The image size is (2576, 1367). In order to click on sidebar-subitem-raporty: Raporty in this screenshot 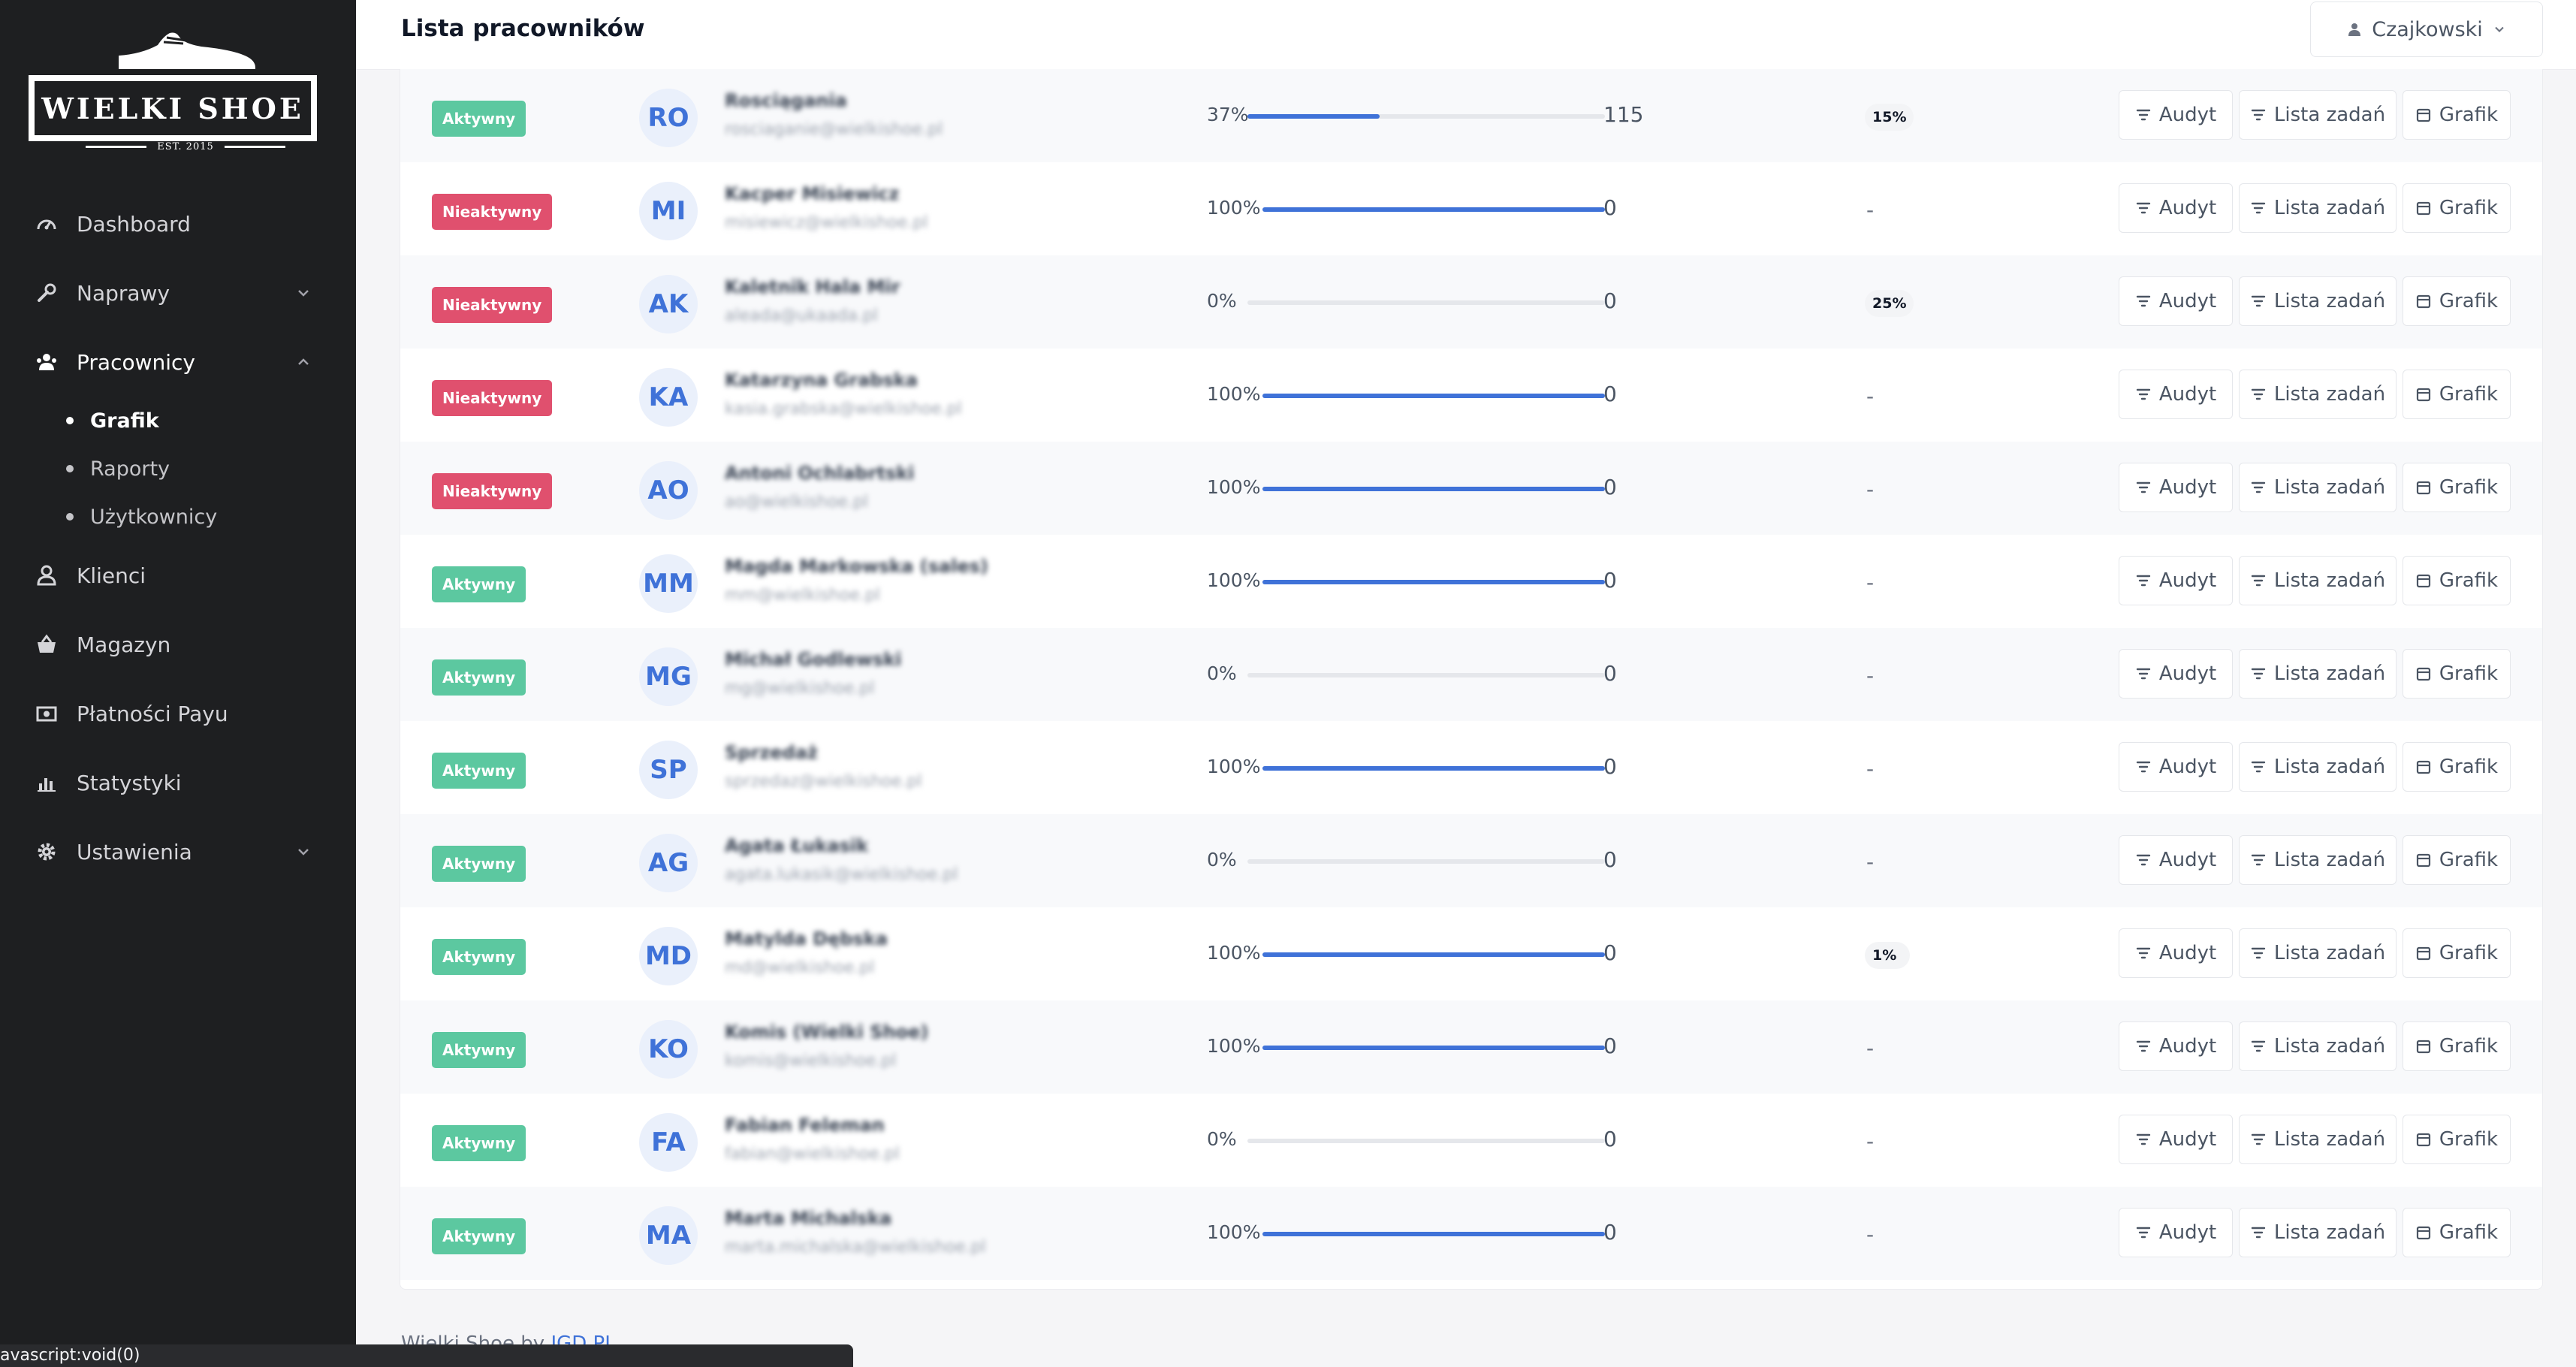, I will do `click(178, 469)`.